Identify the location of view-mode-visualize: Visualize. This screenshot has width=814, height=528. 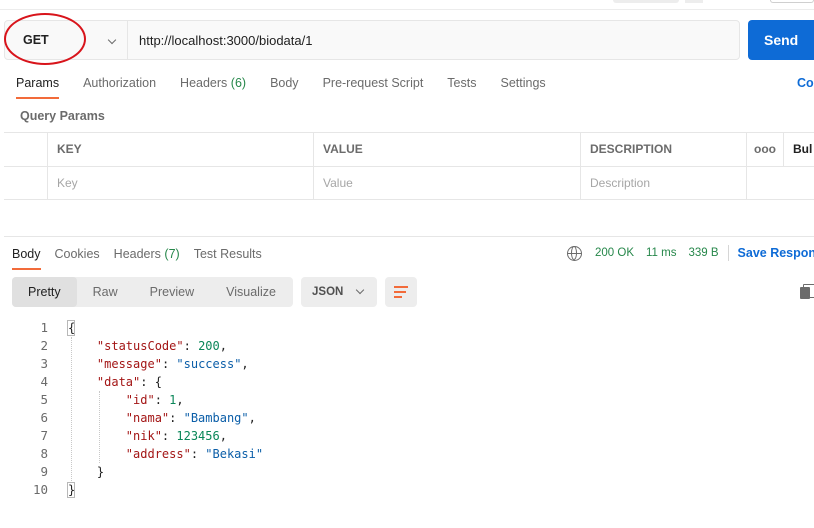
(251, 292).